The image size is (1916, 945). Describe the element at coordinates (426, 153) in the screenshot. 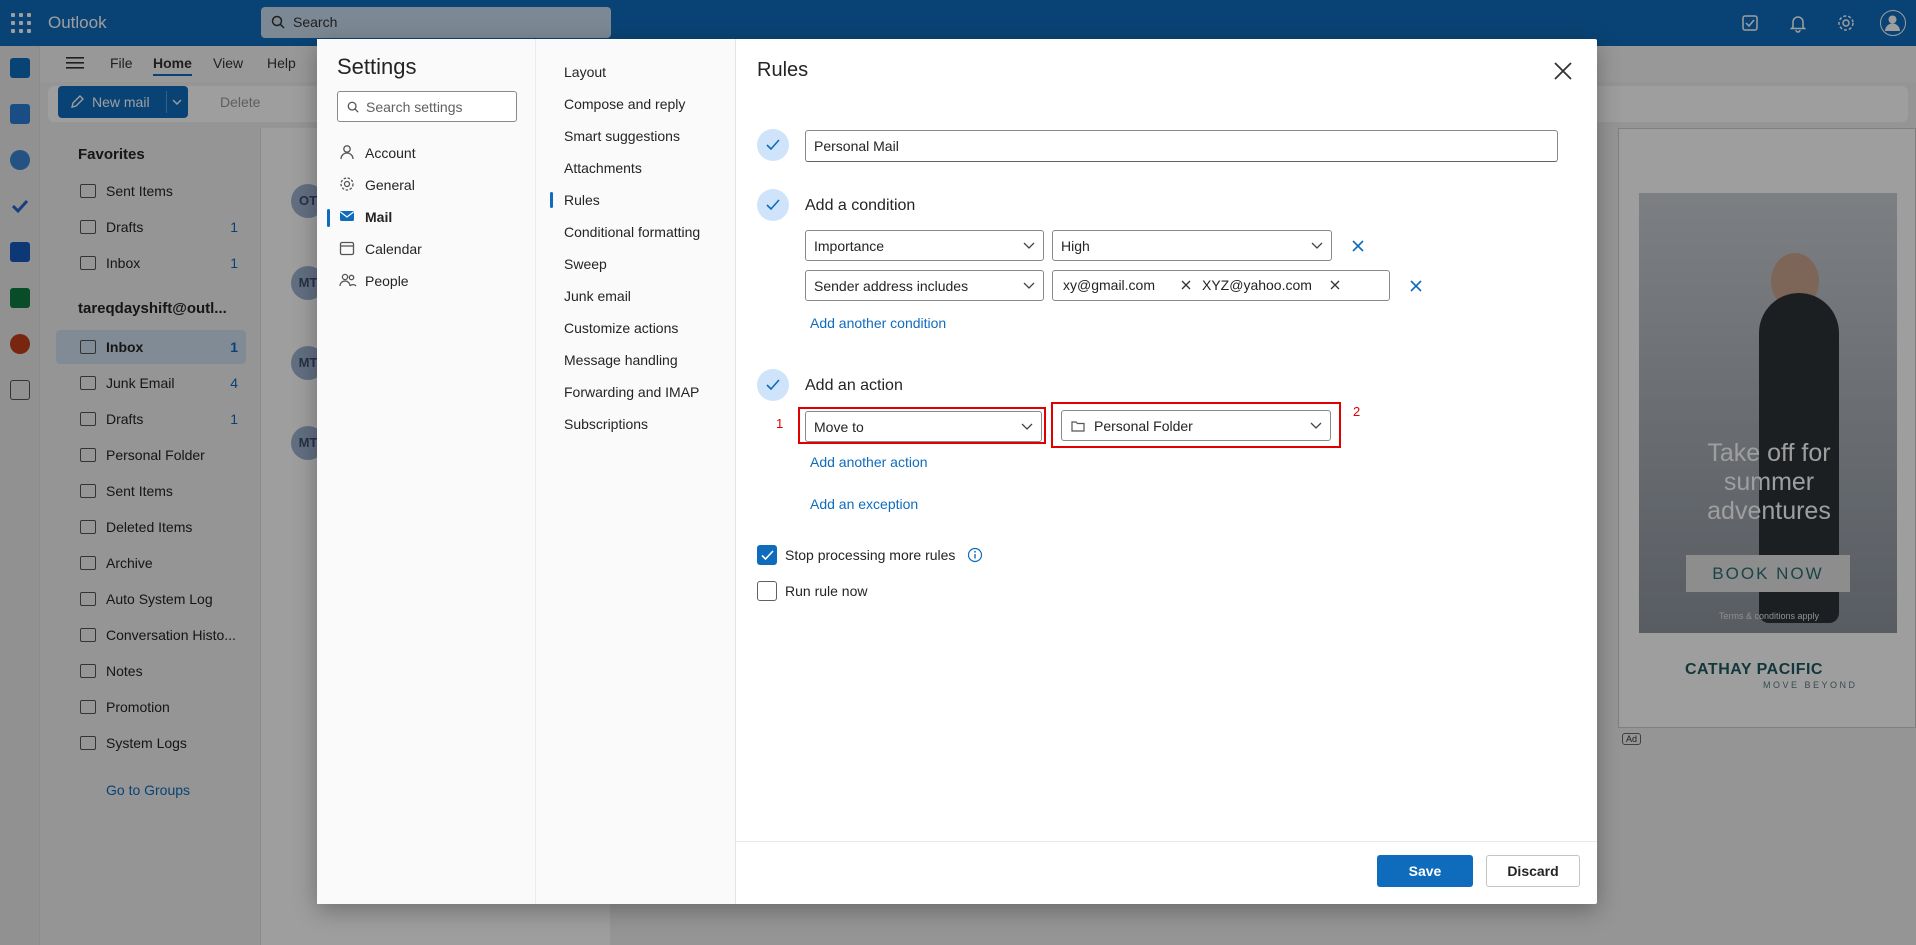

I see `settings-category-account: Account` at that location.